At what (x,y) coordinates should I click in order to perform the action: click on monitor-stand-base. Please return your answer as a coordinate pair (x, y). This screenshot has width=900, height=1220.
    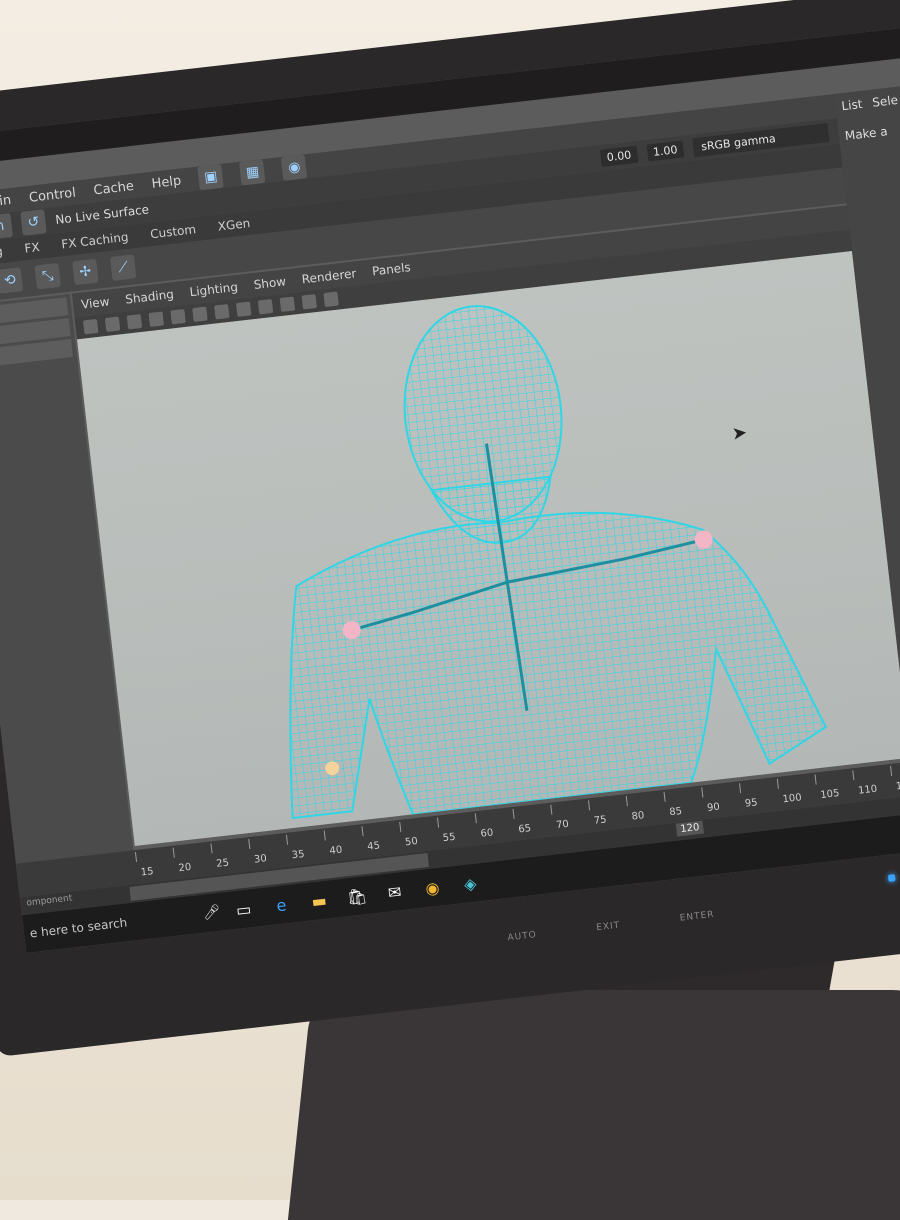
    Looking at the image, I should click on (593, 1105).